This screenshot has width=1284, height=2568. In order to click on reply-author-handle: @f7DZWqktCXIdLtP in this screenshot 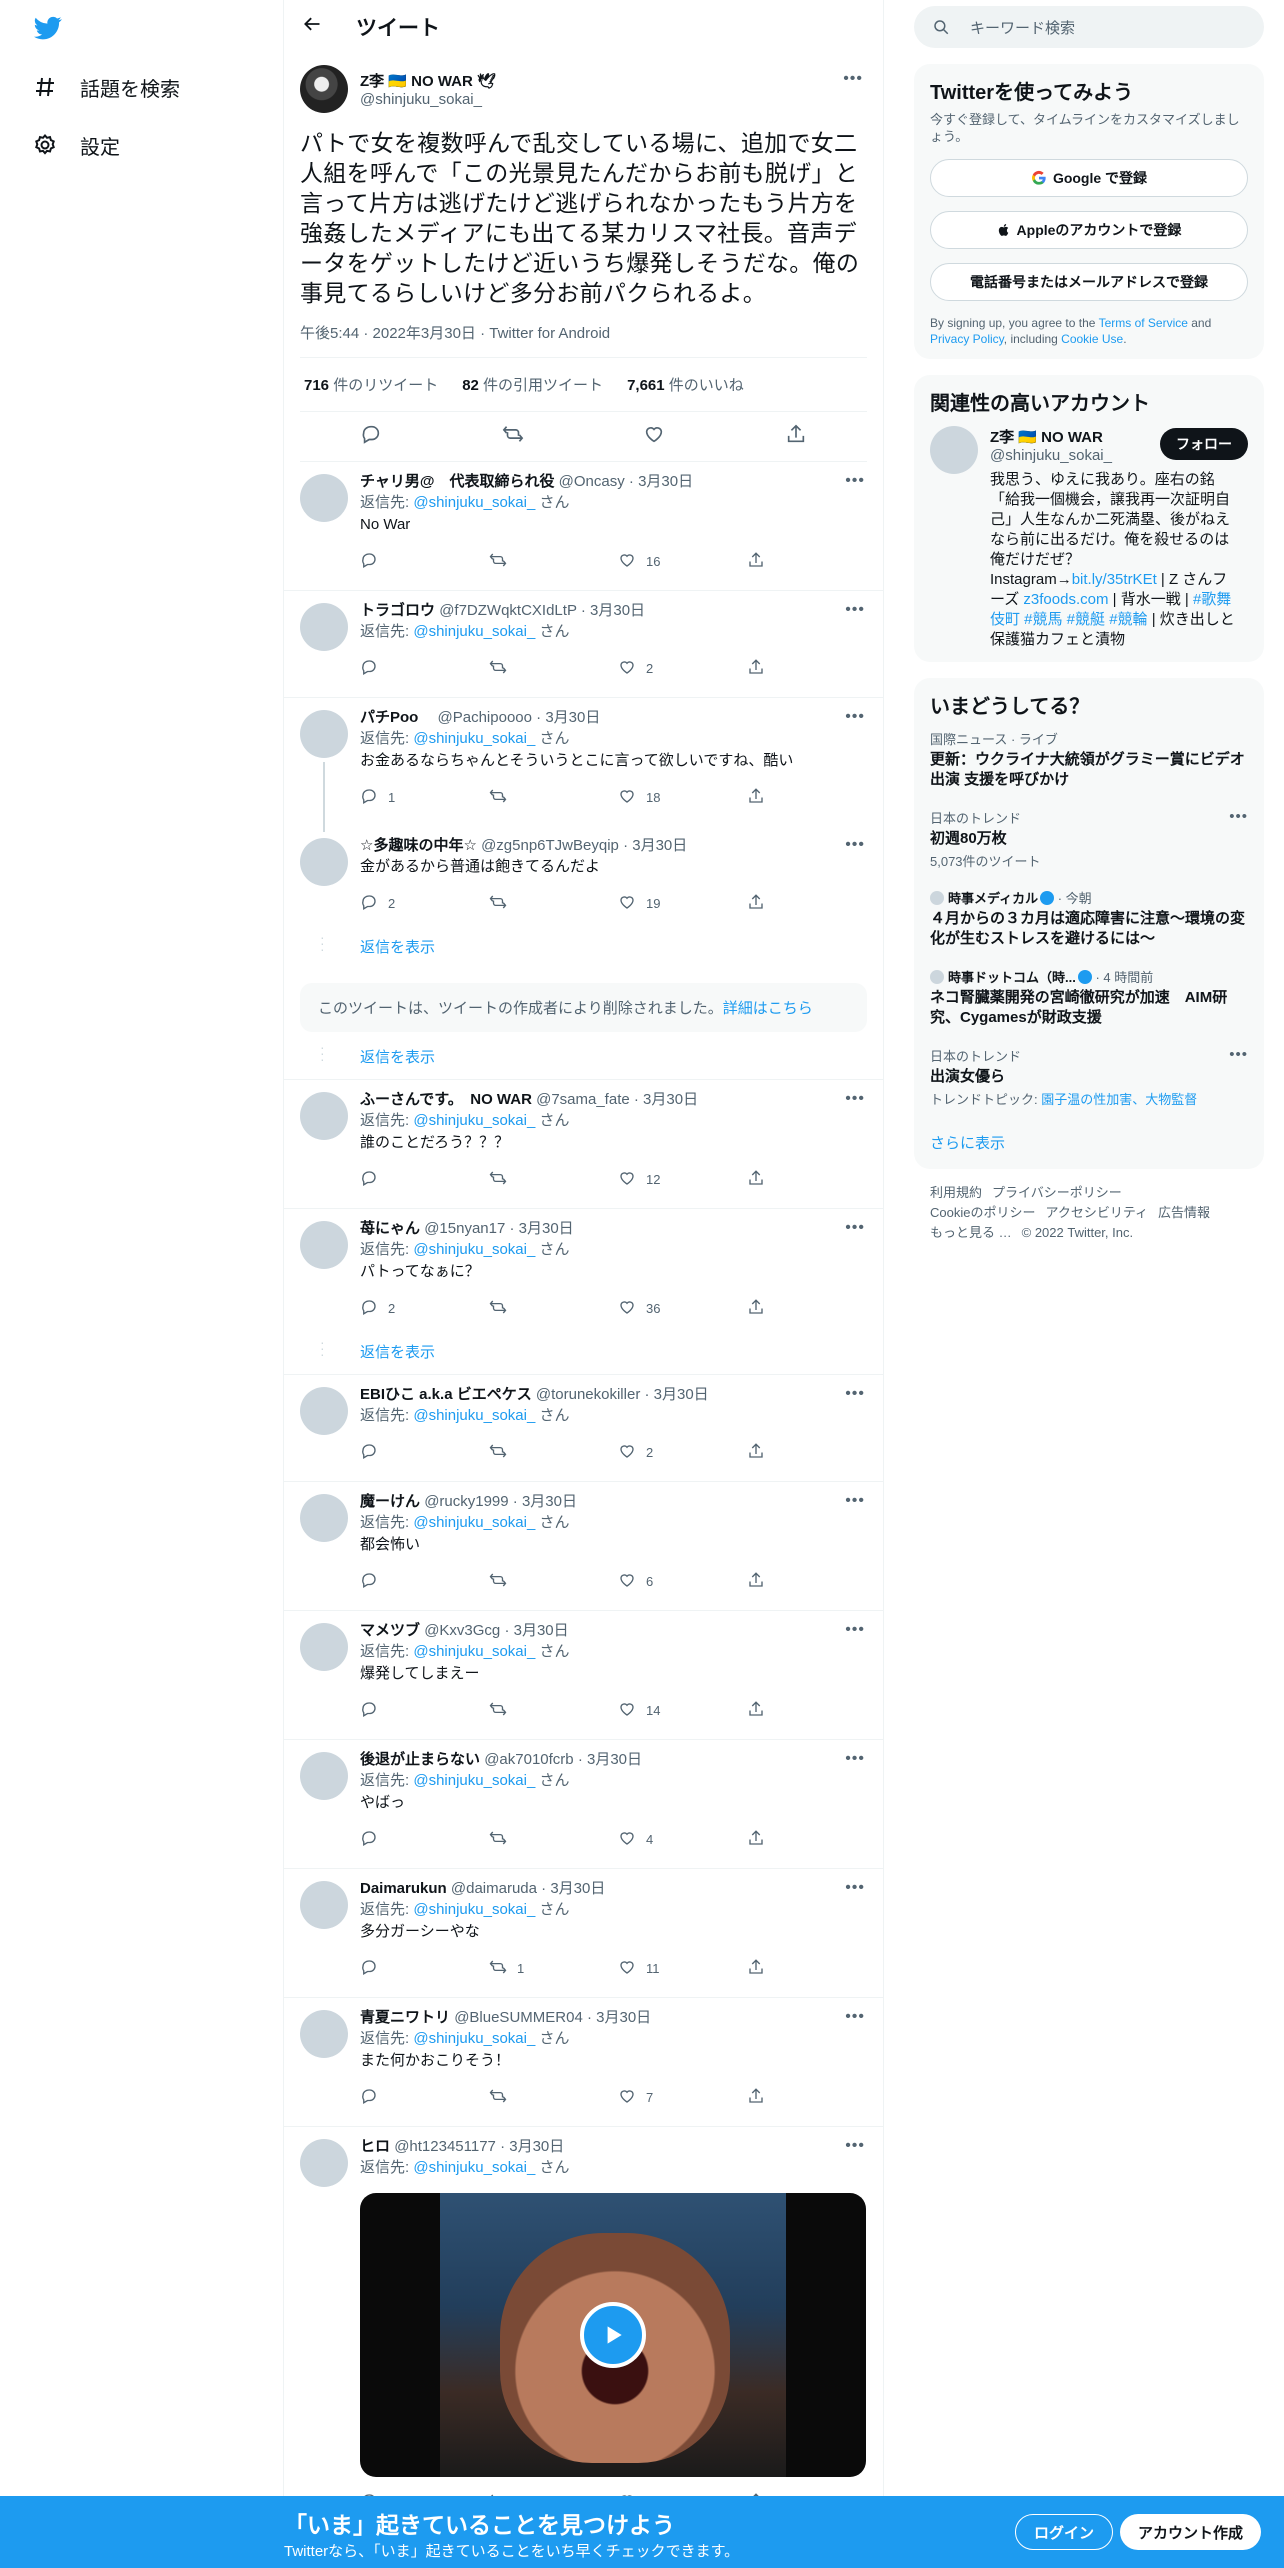, I will do `click(508, 610)`.